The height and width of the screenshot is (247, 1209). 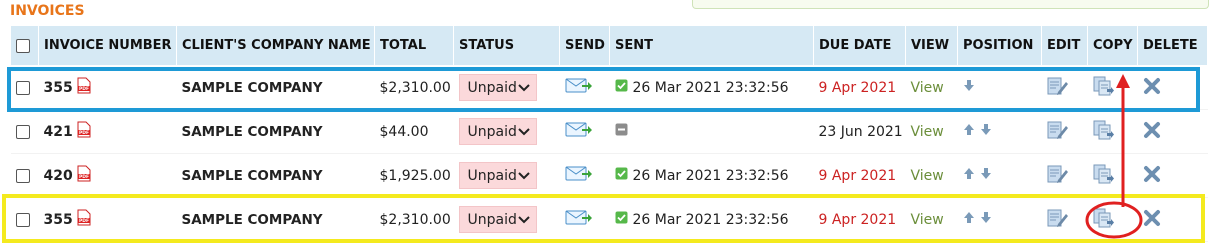 I want to click on select-all-checkbox, so click(x=23, y=45).